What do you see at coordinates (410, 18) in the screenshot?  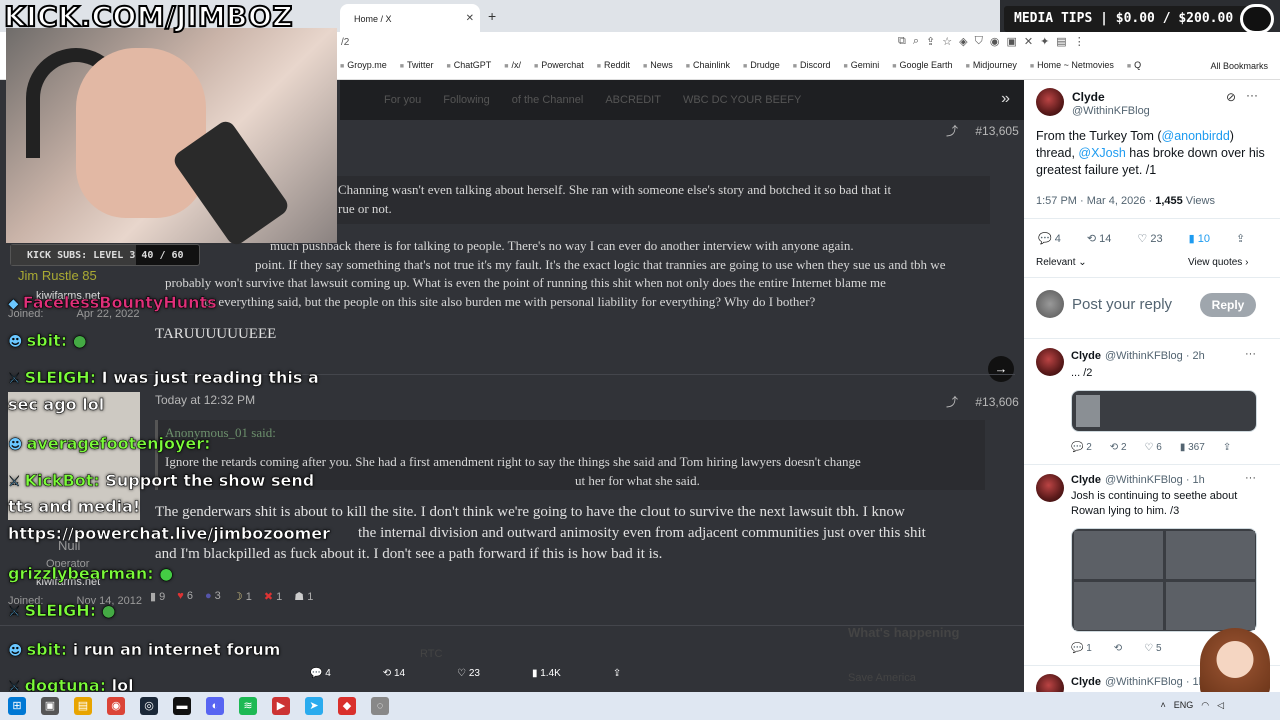 I see `tab-home-x: Home / X ✕` at bounding box center [410, 18].